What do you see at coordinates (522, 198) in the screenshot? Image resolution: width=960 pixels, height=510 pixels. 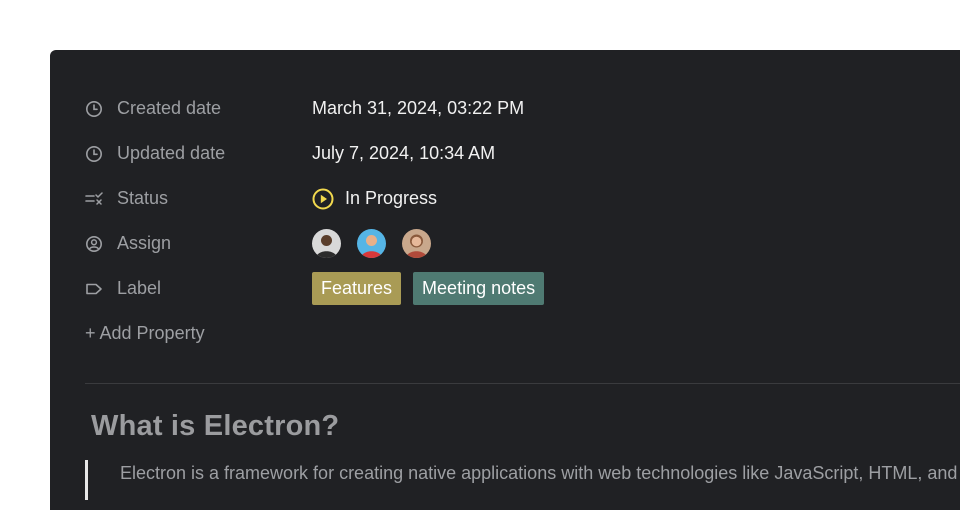 I see `property-row-status: Status In Progress` at bounding box center [522, 198].